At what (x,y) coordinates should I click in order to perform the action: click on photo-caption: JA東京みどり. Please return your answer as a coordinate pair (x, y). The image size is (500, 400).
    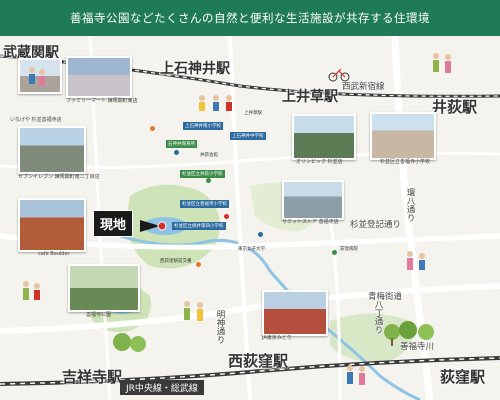
    Looking at the image, I should click on (277, 338).